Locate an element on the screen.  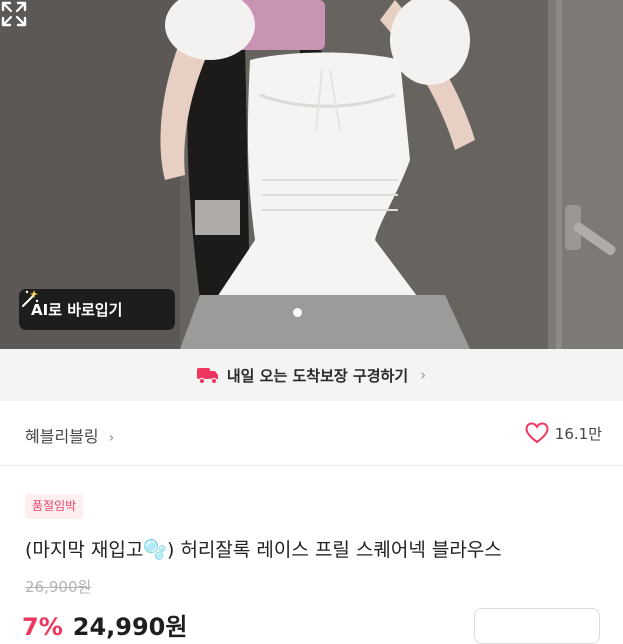
status-badge: 품절임박 is located at coordinates (54, 506).